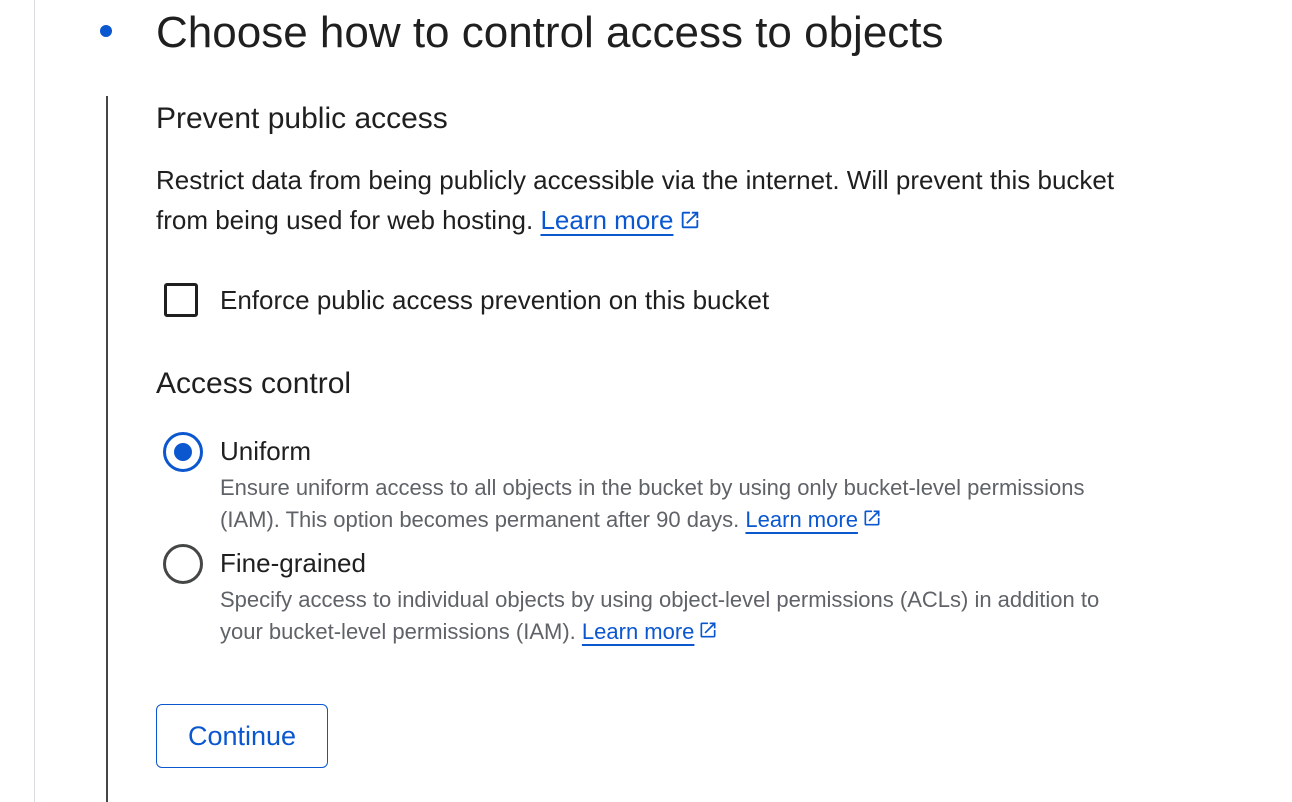  I want to click on radio-uniform-label: Uniform, so click(265, 451).